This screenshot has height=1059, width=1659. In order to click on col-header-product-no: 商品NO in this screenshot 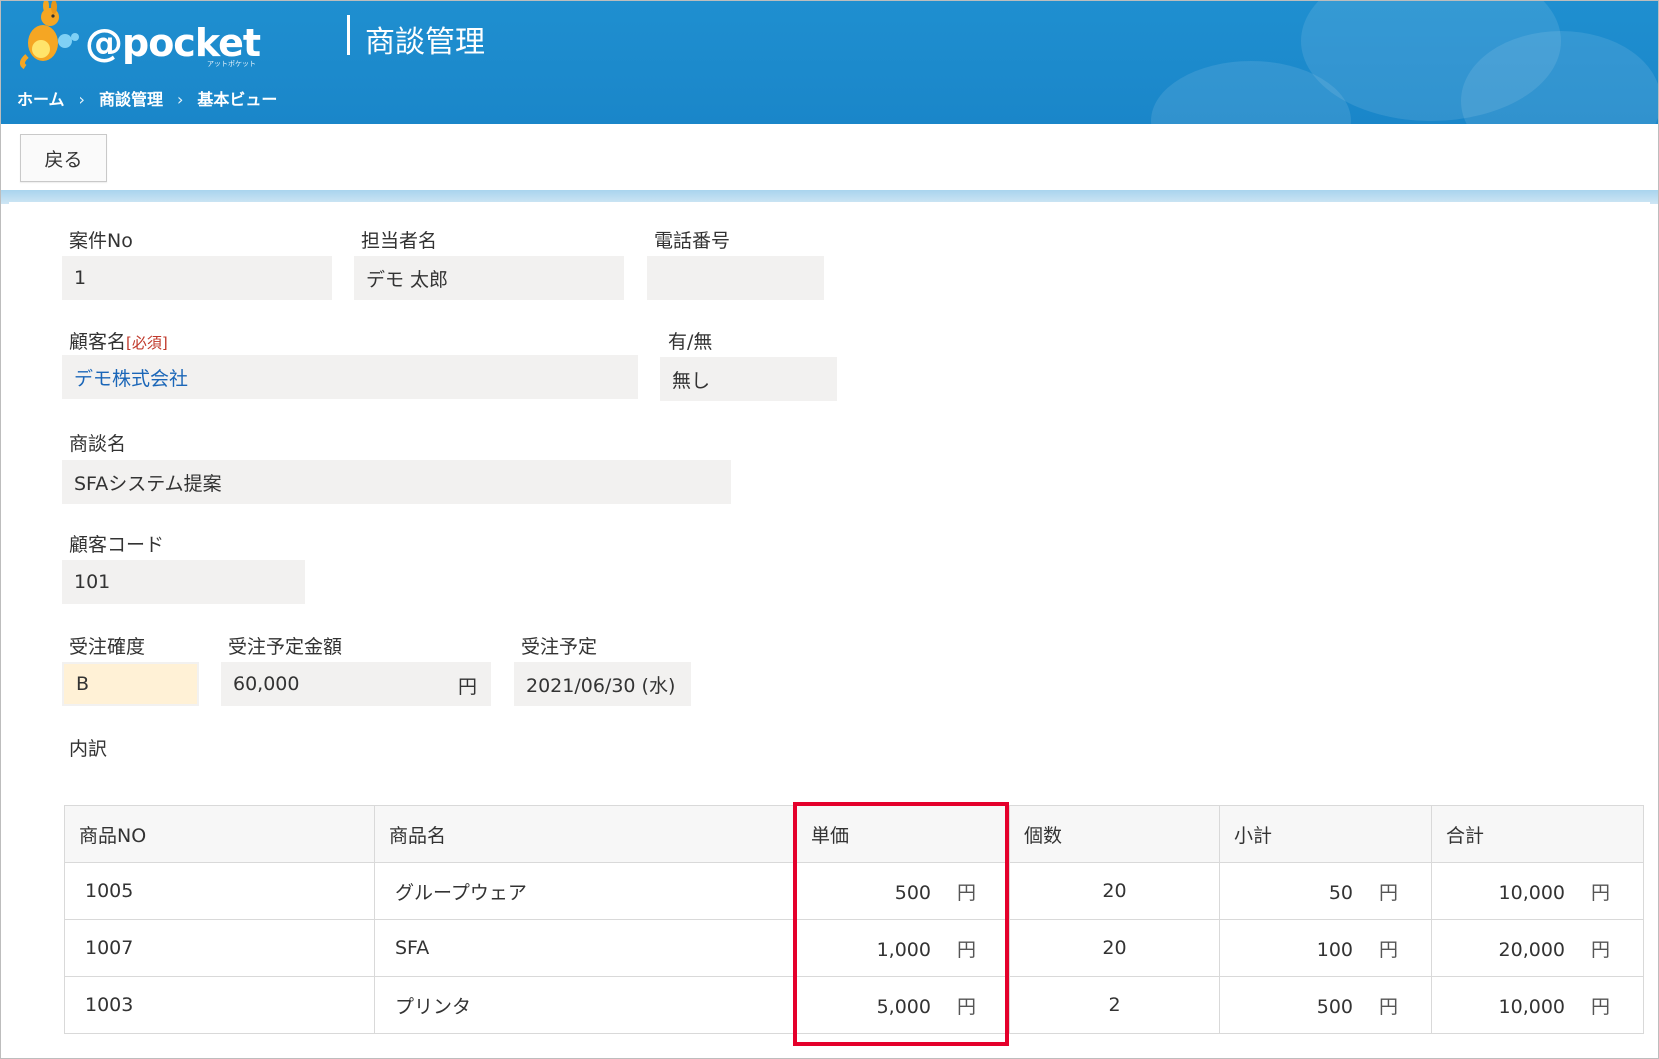, I will do `click(219, 834)`.